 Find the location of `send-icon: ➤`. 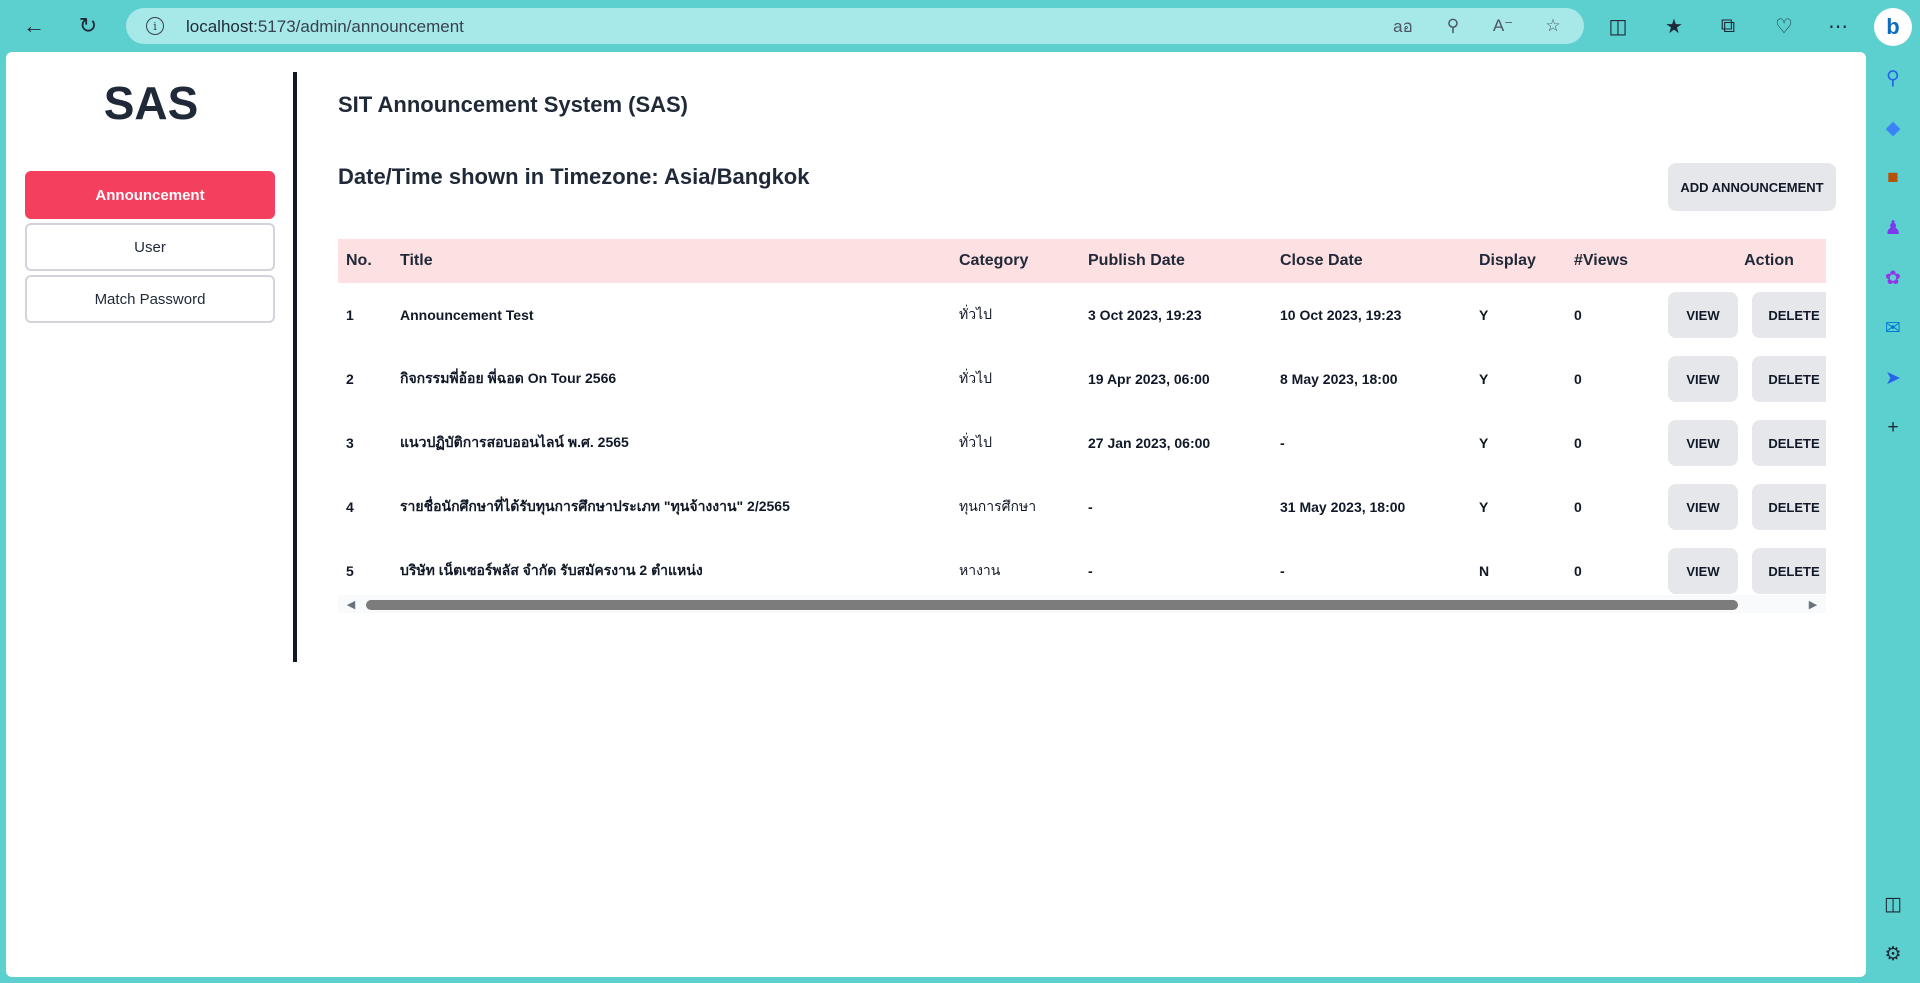

send-icon: ➤ is located at coordinates (1893, 378).